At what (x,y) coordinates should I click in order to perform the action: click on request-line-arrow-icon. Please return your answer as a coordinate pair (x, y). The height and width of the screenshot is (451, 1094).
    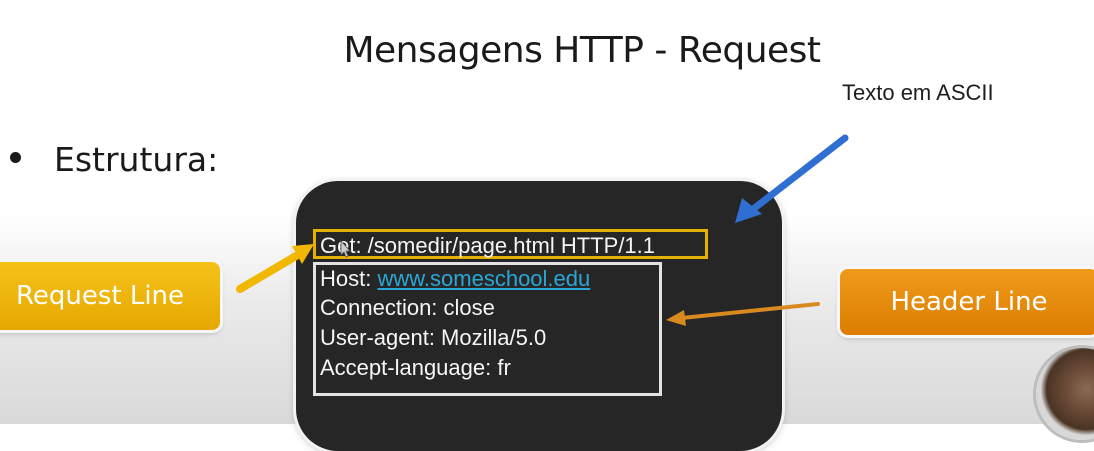
    Looking at the image, I should click on (268, 272).